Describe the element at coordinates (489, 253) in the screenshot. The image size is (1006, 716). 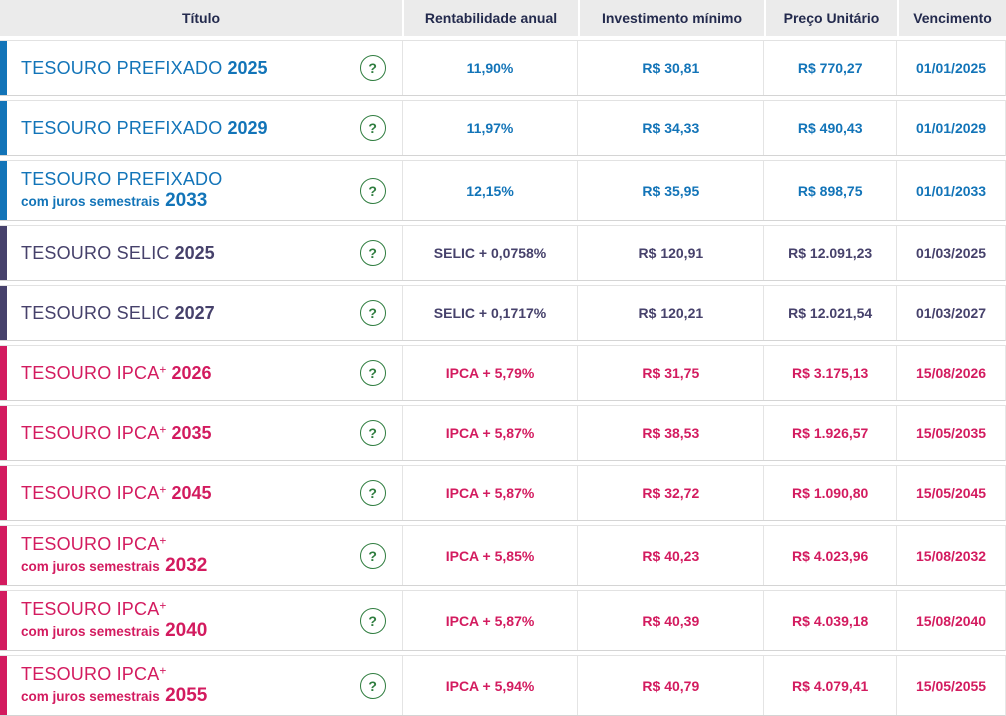
I see `rentabilidade-cell: SELIC + 0,0758%` at that location.